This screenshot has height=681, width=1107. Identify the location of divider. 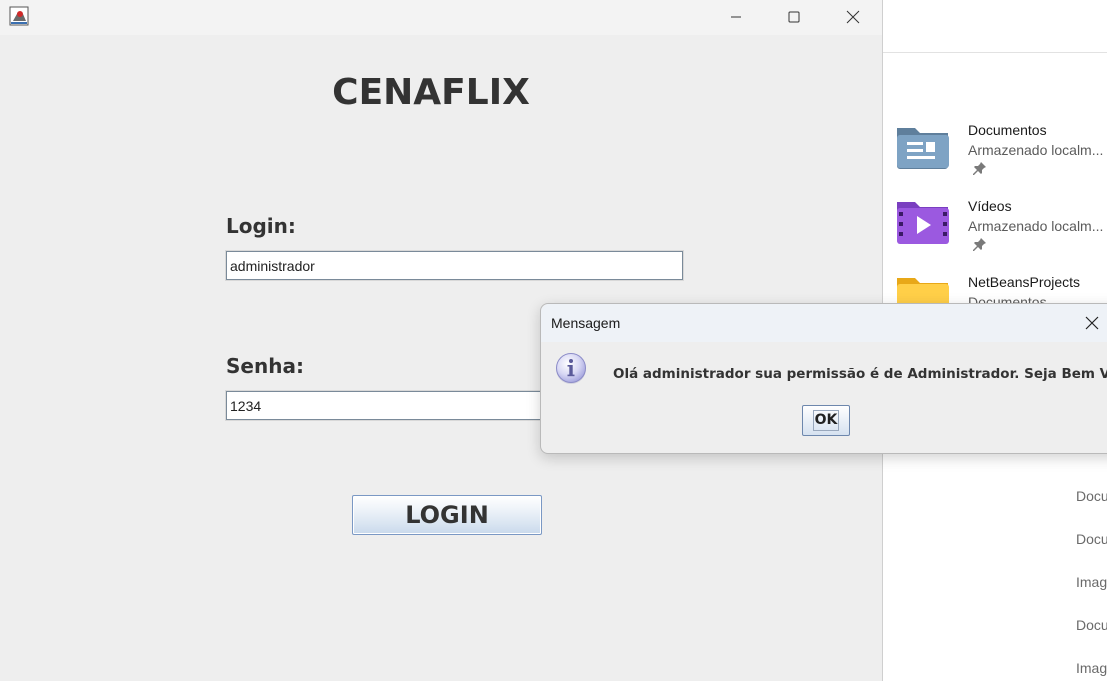
(995, 52).